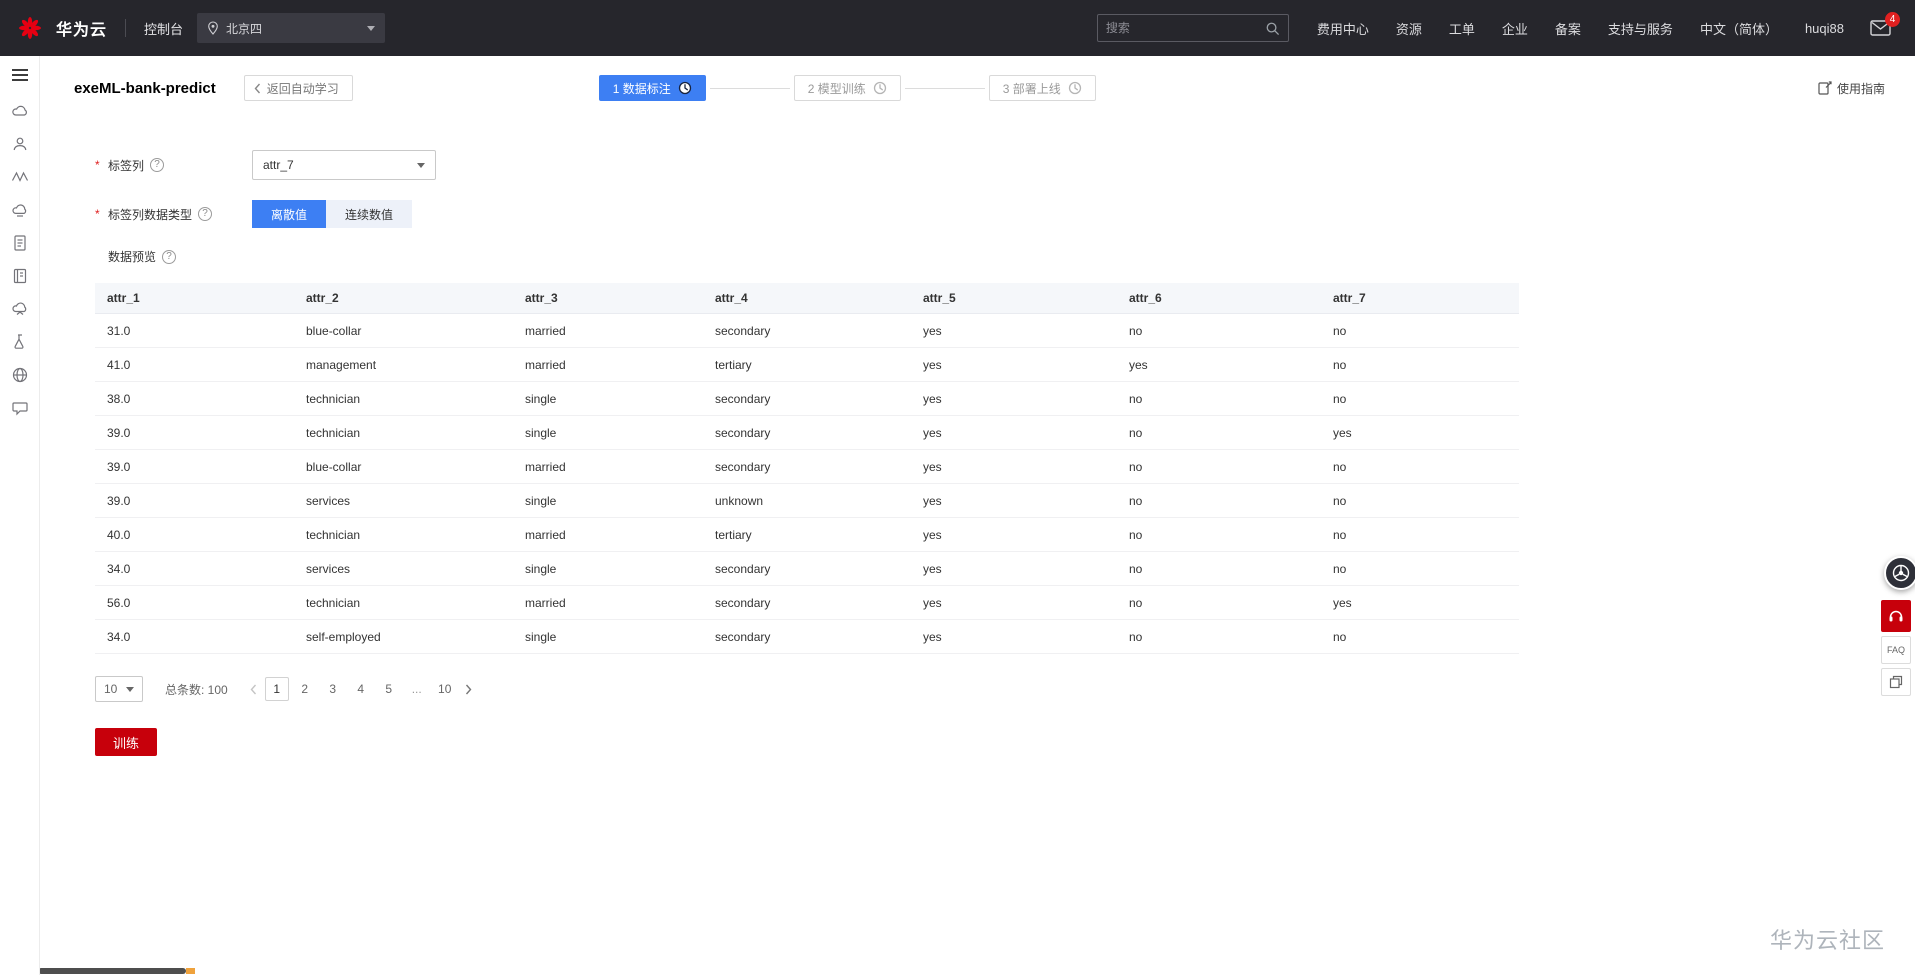 This screenshot has width=1915, height=975. I want to click on experiment-icon, so click(20, 342).